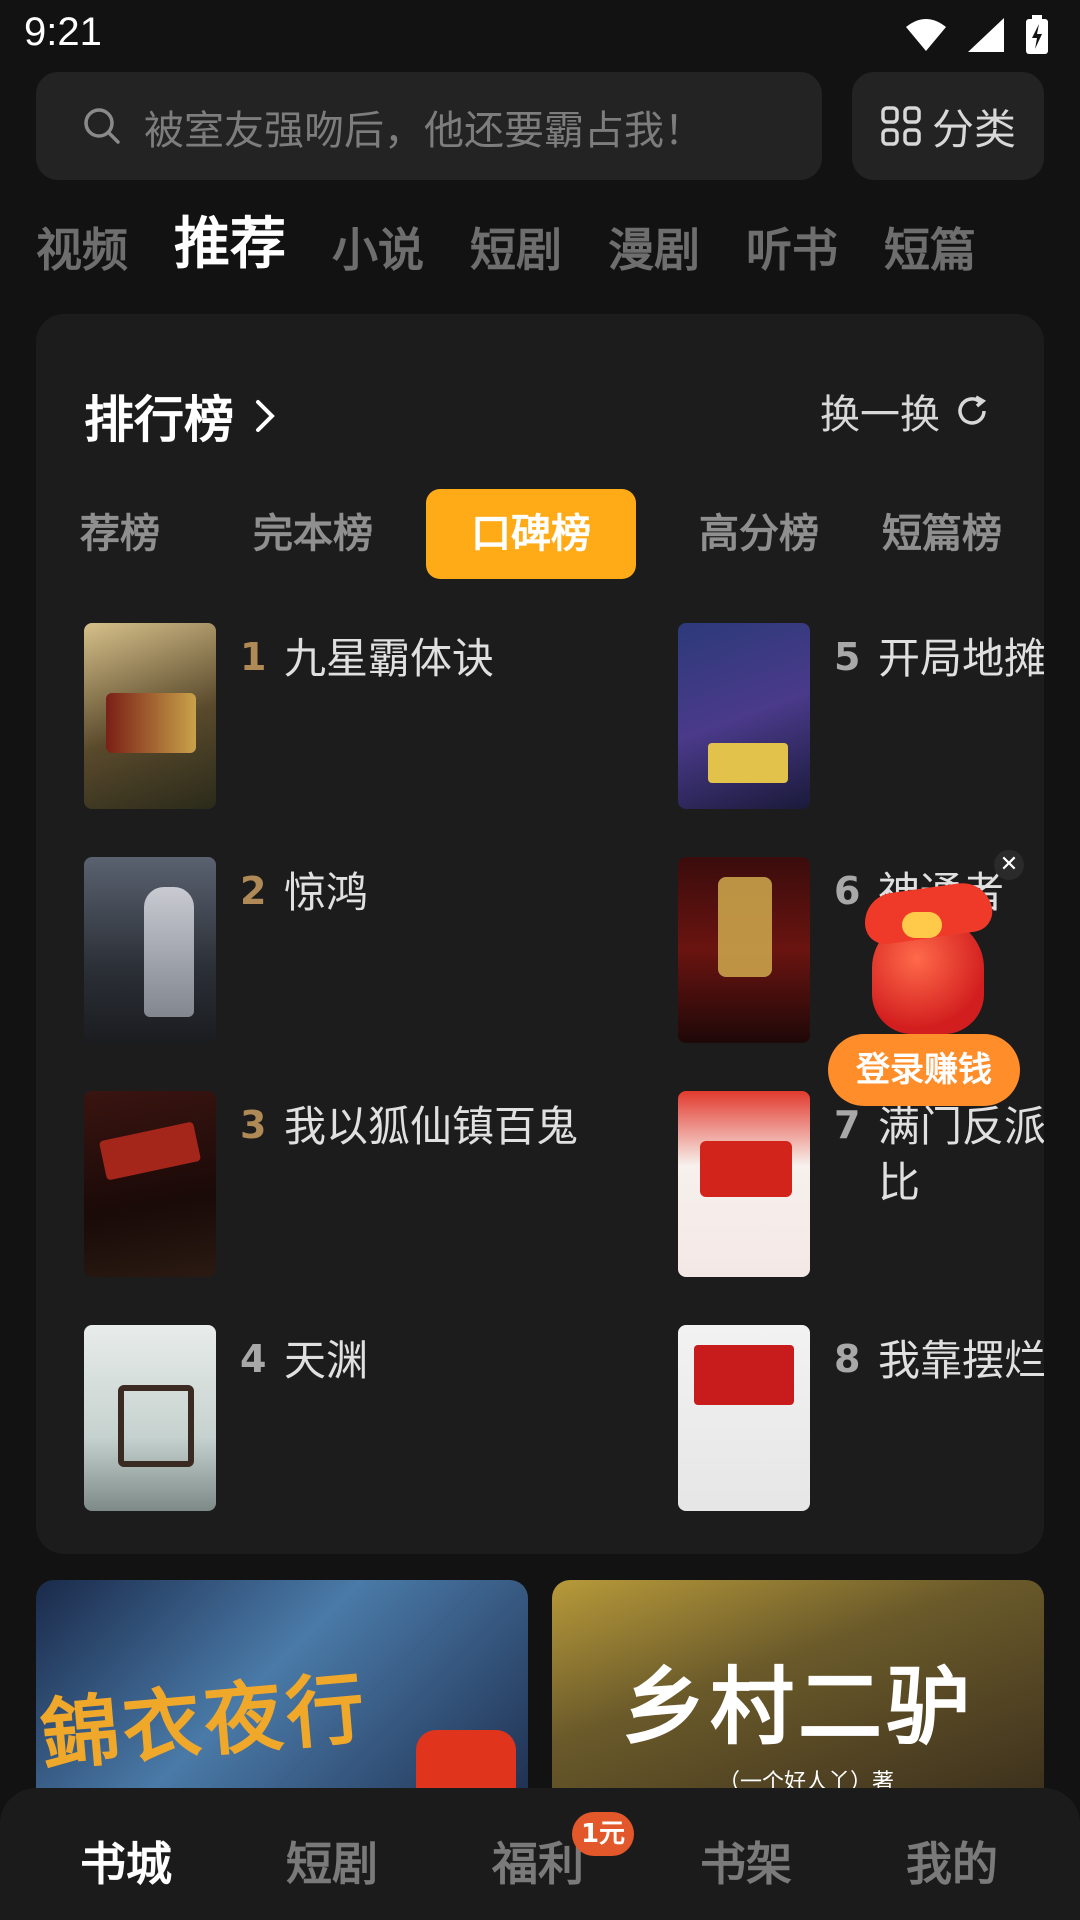  Describe the element at coordinates (364, 718) in the screenshot. I see `book-item: 1 九星霸体诀` at that location.